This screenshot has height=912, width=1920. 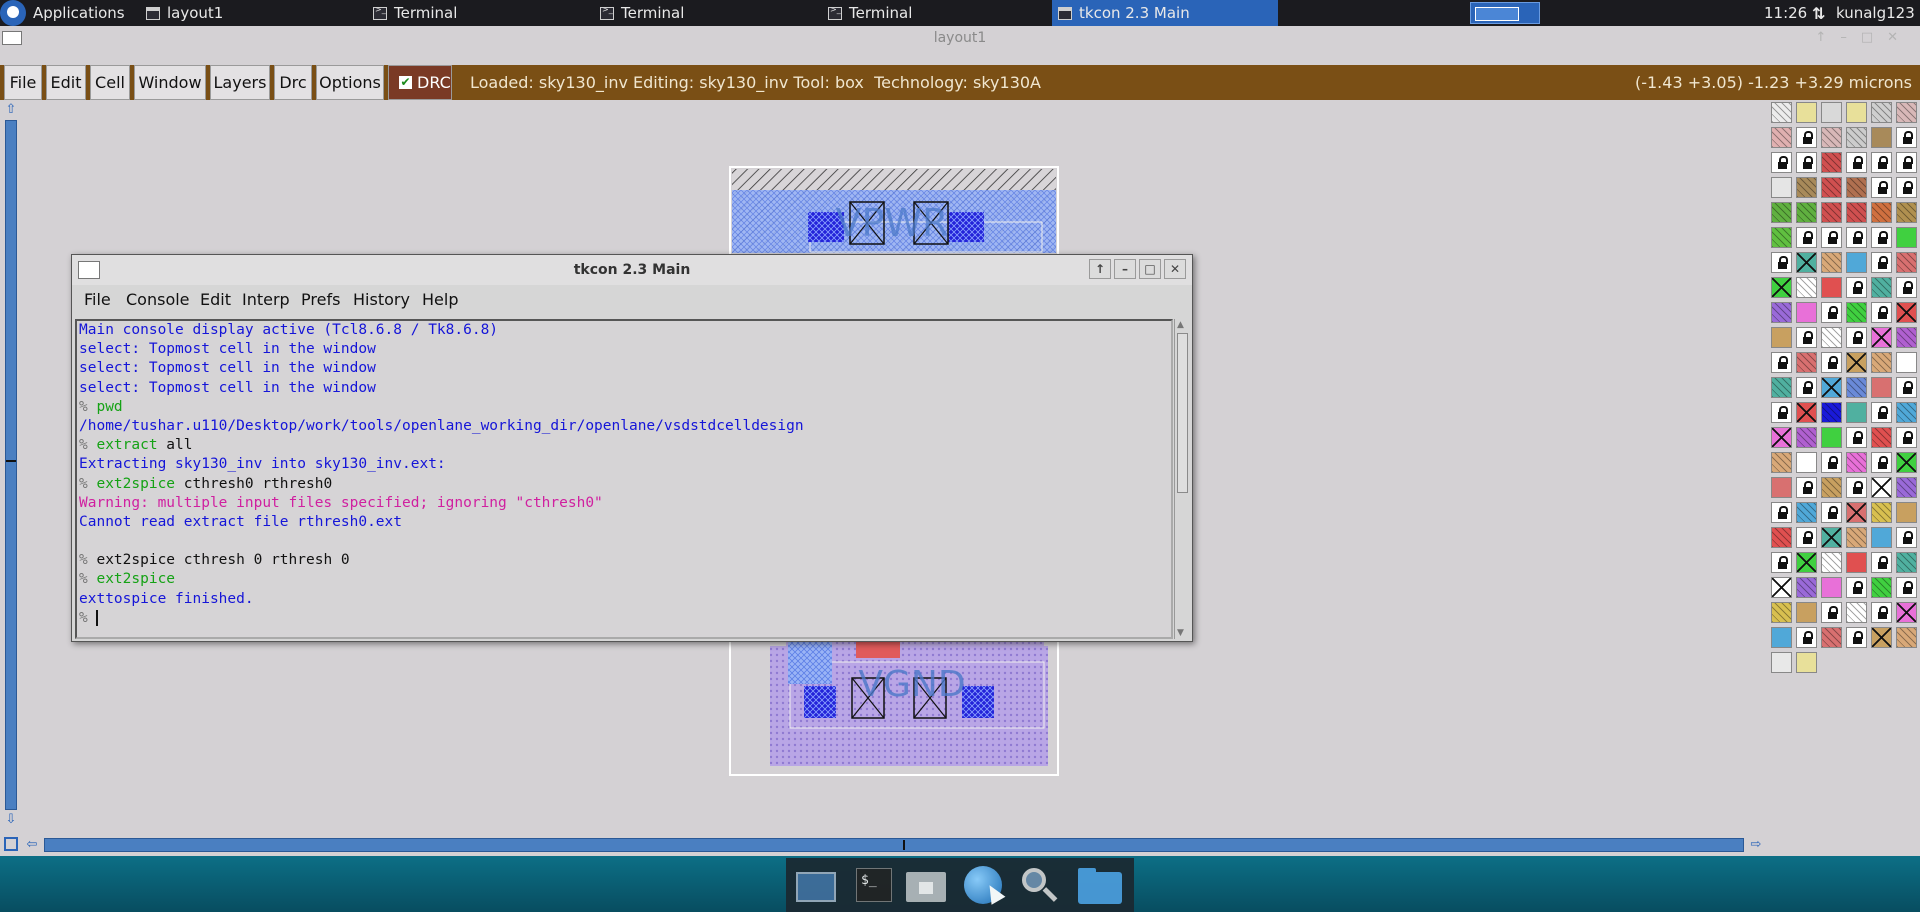 I want to click on scroll-down-arrow-icon: ▼, so click(x=1180, y=633).